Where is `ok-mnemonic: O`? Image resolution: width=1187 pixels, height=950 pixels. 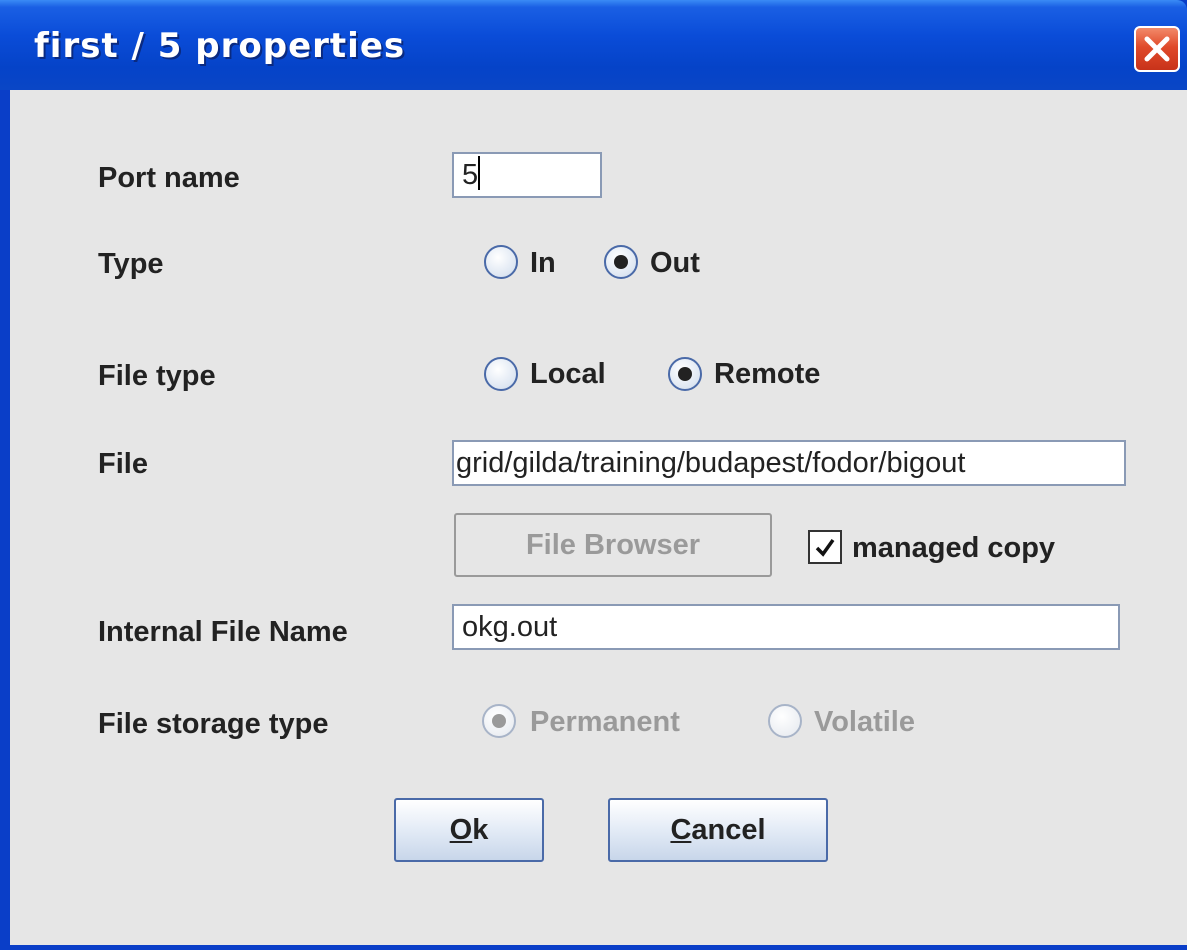
ok-mnemonic: O is located at coordinates (461, 829).